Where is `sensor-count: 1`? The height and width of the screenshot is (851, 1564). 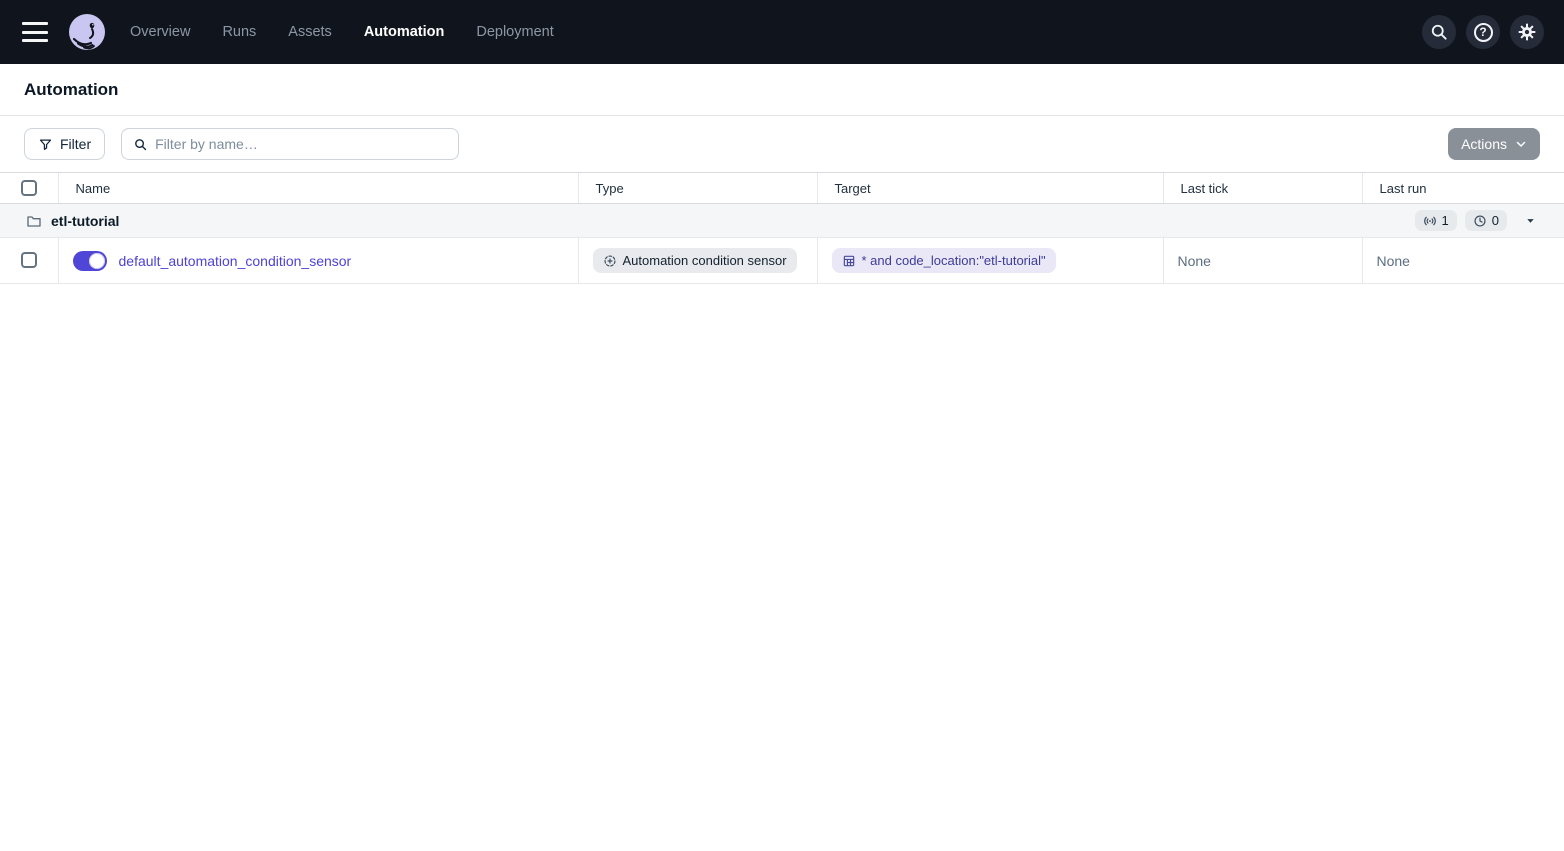
sensor-count: 1 is located at coordinates (1445, 220).